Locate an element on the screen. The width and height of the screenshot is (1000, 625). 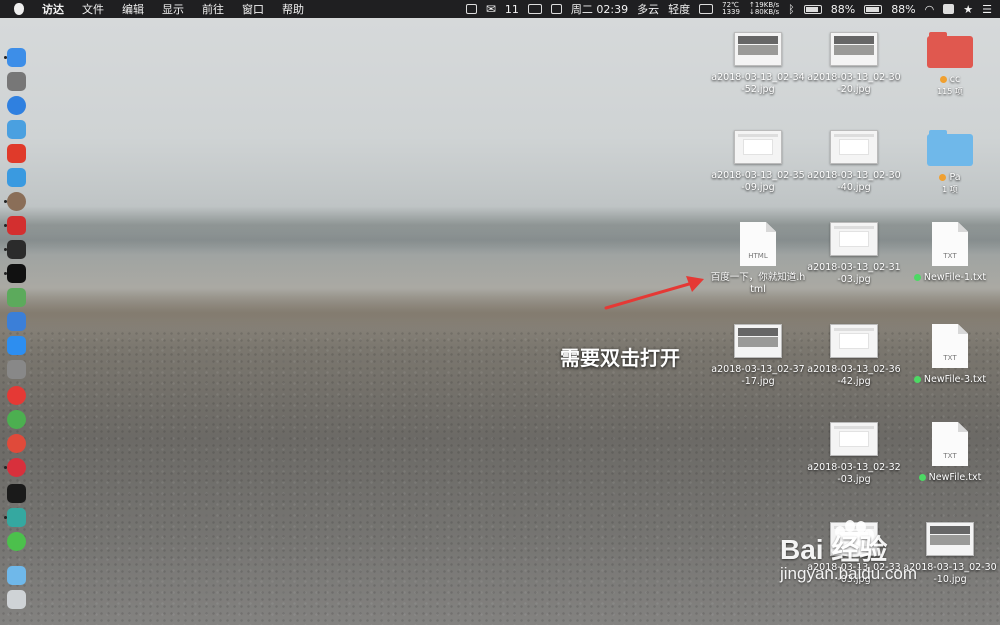
notification-center-icon: ☰ is located at coordinates (987, 9).